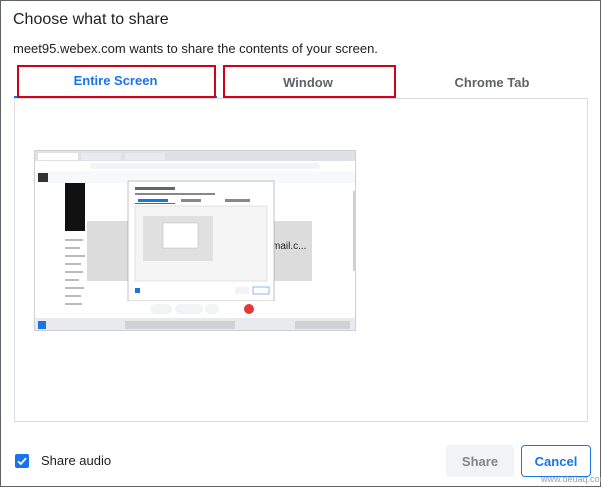 The height and width of the screenshot is (487, 601). Describe the element at coordinates (556, 461) in the screenshot. I see `cancel-button: Cancel` at that location.